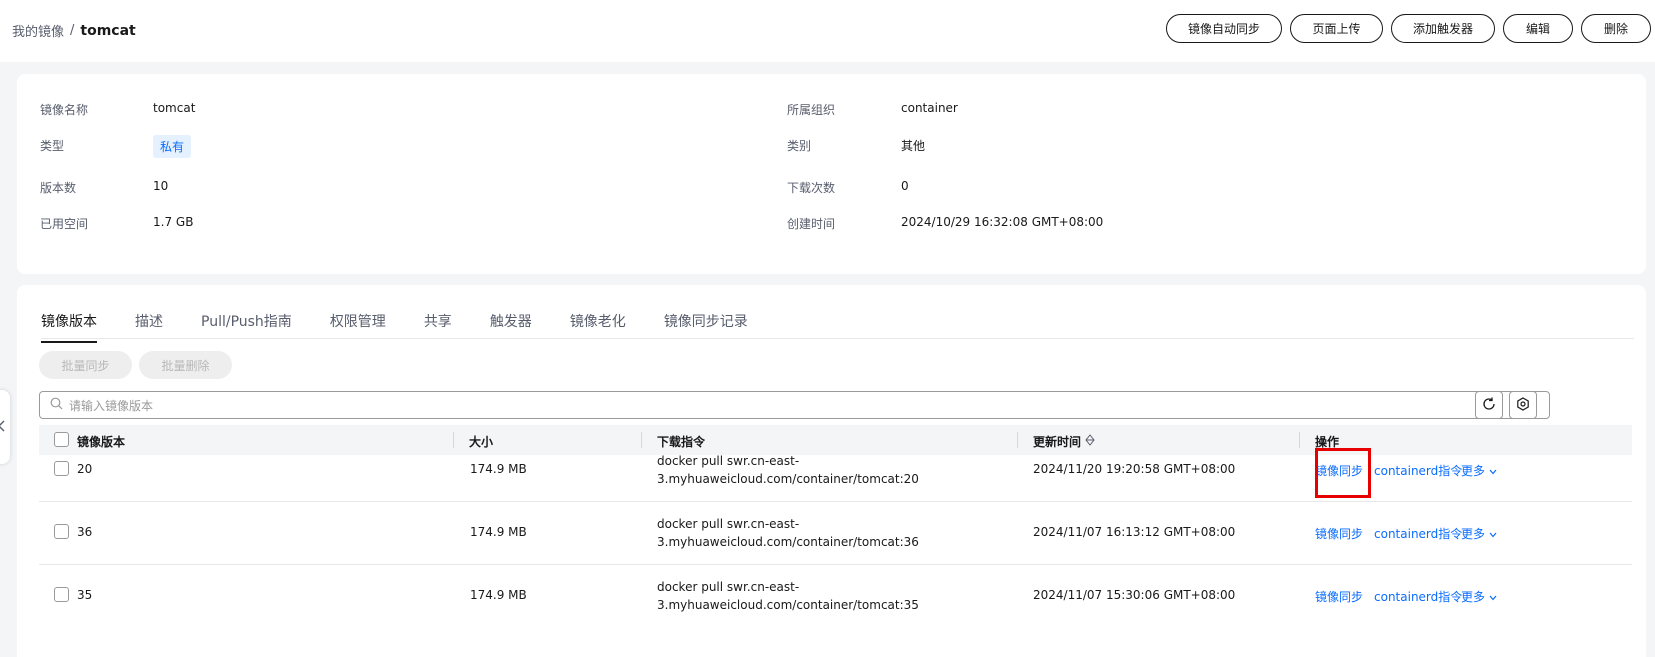 The image size is (1655, 657). What do you see at coordinates (38, 30) in the screenshot?
I see `breadcrumb-parent-link: 我的镜像` at bounding box center [38, 30].